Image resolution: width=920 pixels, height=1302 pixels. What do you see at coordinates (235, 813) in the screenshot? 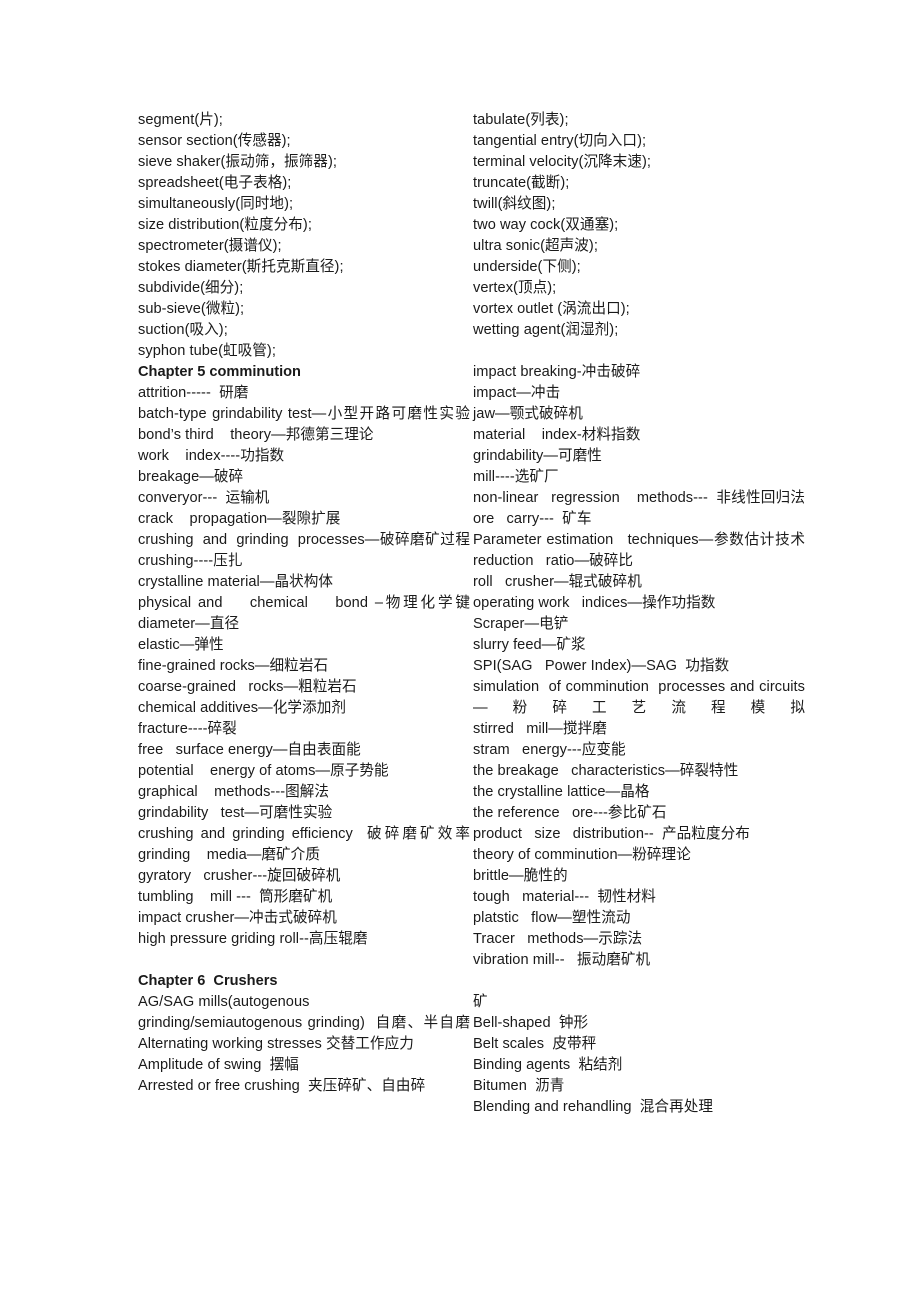
I see `glossary-entry: grindability test—可磨性实验` at bounding box center [235, 813].